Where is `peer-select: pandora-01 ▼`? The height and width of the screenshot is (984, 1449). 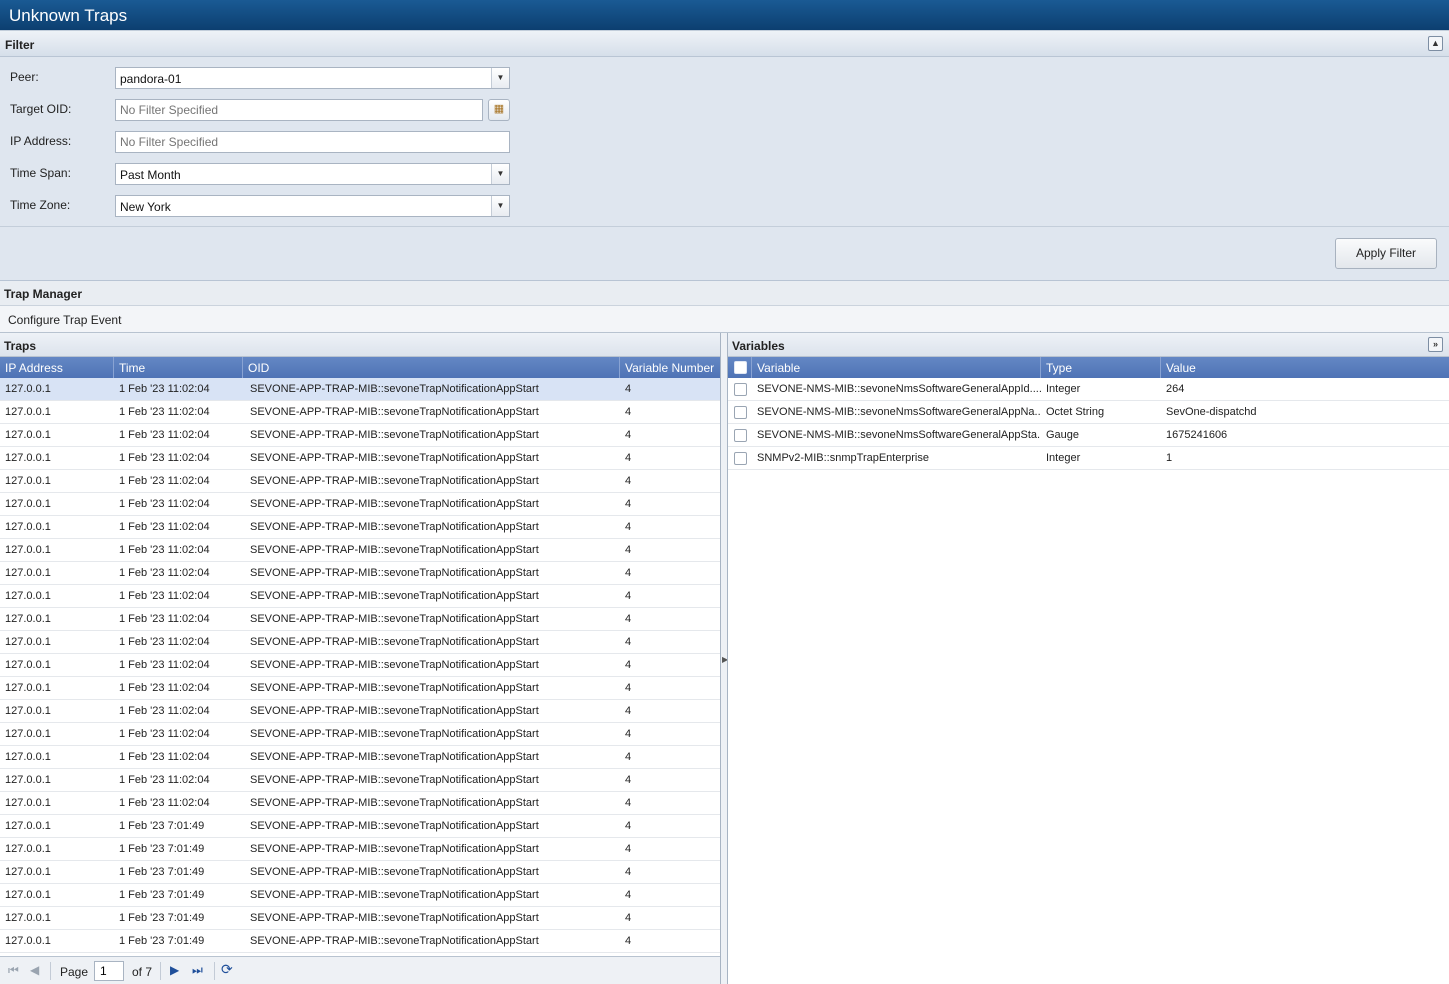 peer-select: pandora-01 ▼ is located at coordinates (312, 78).